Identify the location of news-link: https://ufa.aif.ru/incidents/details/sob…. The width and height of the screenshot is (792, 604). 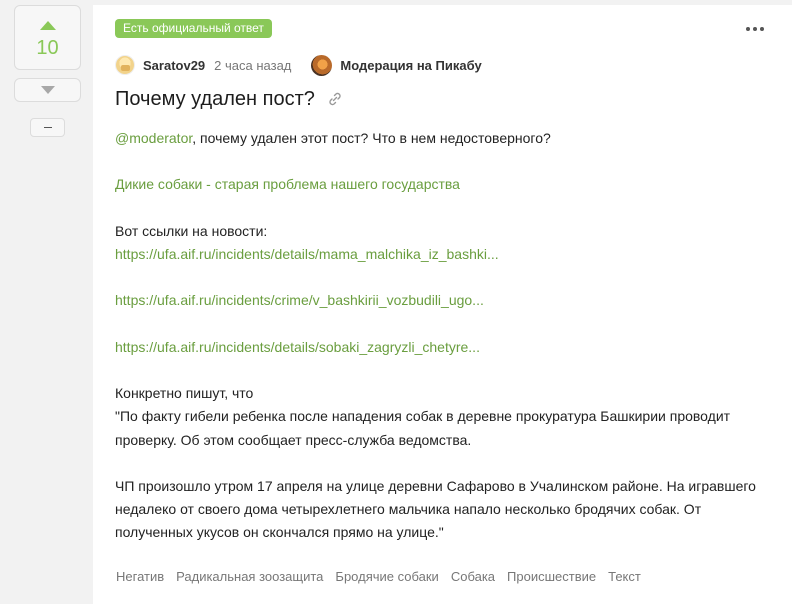
(297, 347).